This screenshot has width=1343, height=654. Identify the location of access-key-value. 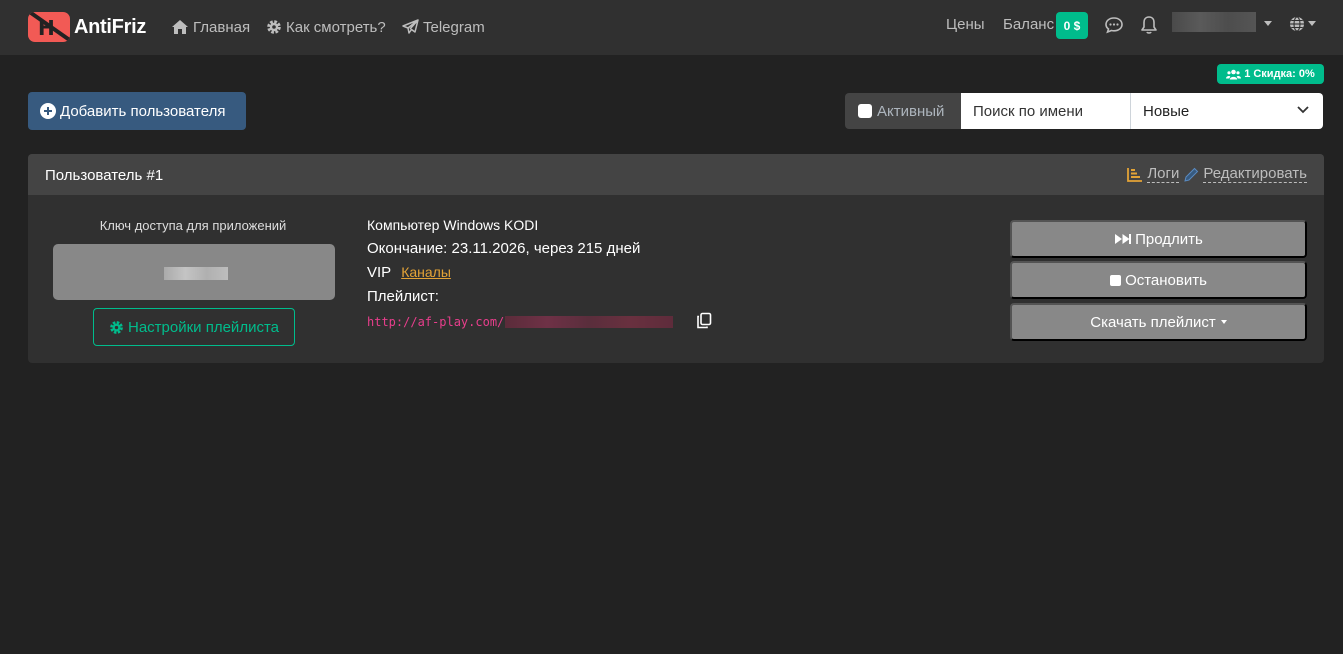
(196, 273).